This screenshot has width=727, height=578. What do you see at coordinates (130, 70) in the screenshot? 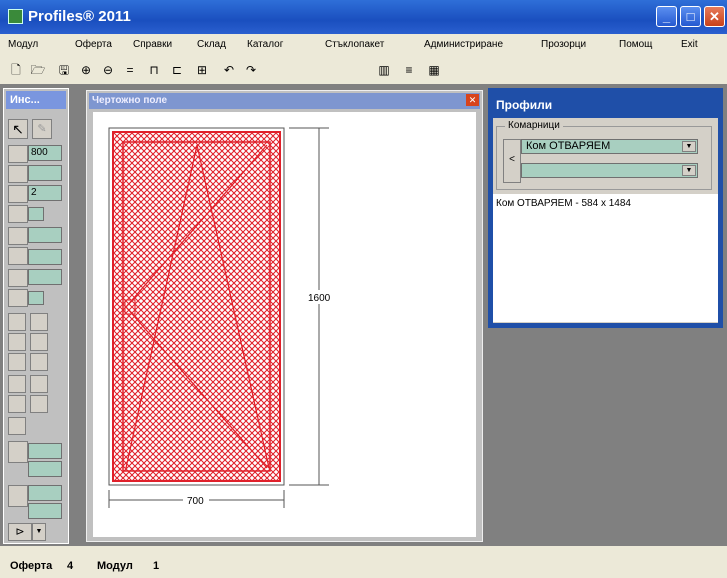
I see `equal-icon: =` at bounding box center [130, 70].